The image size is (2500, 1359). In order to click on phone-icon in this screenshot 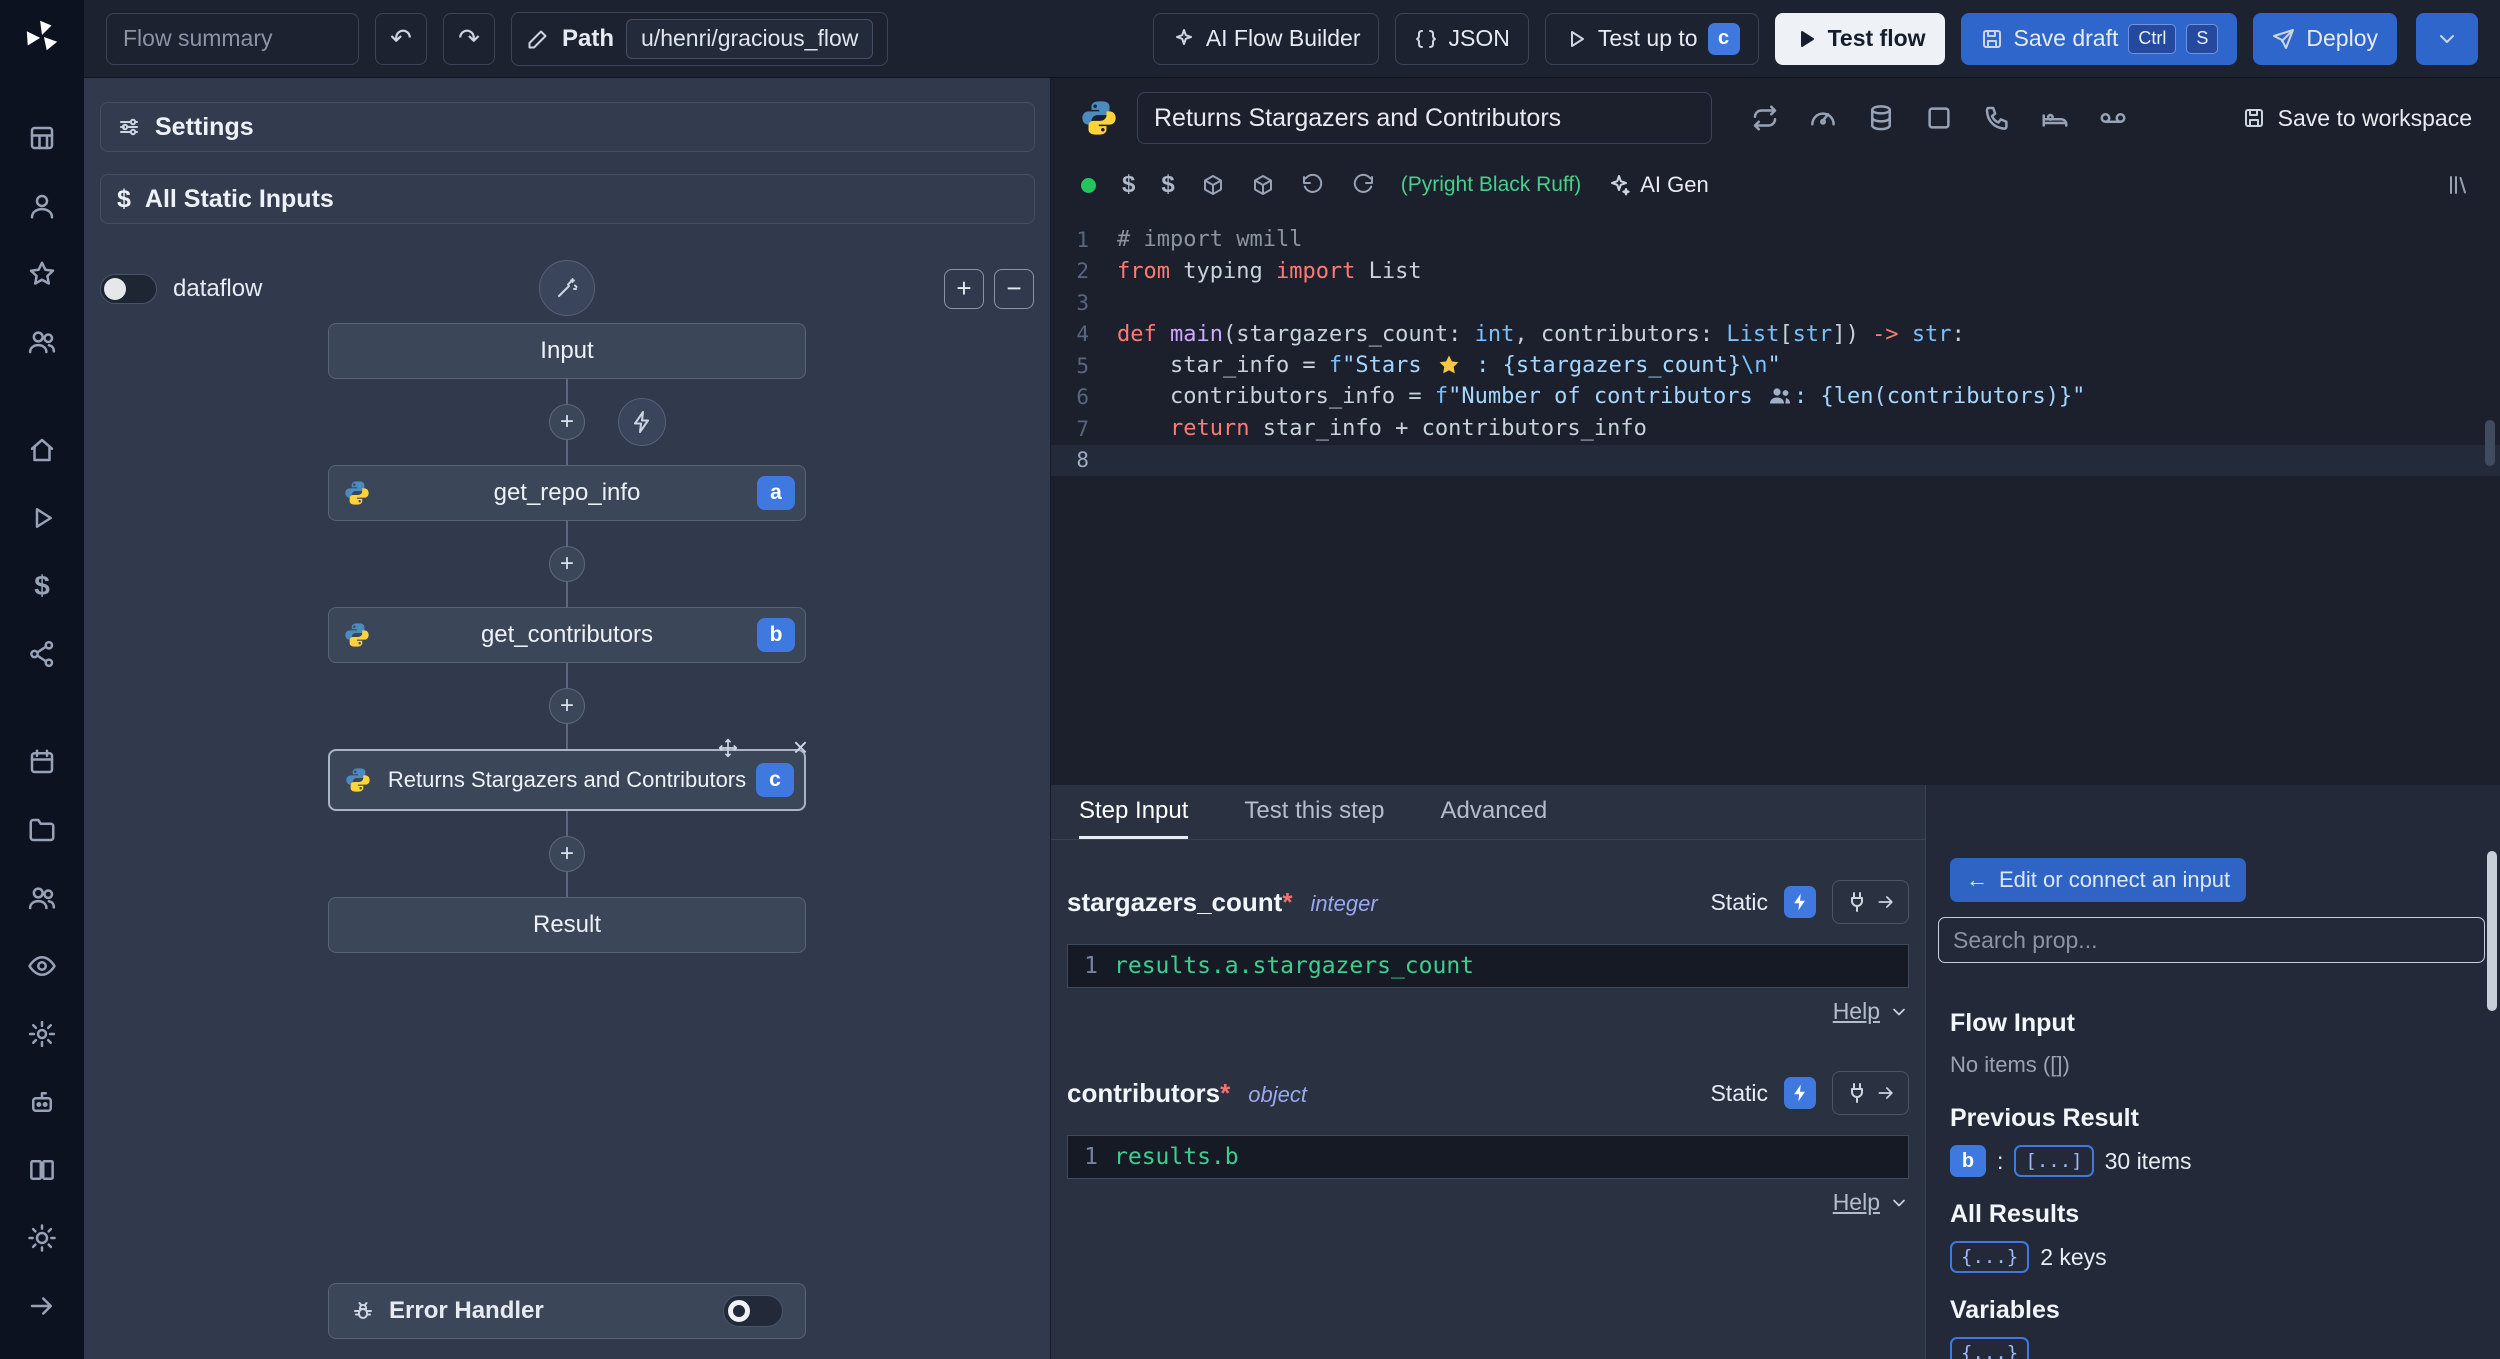, I will do `click(1997, 118)`.